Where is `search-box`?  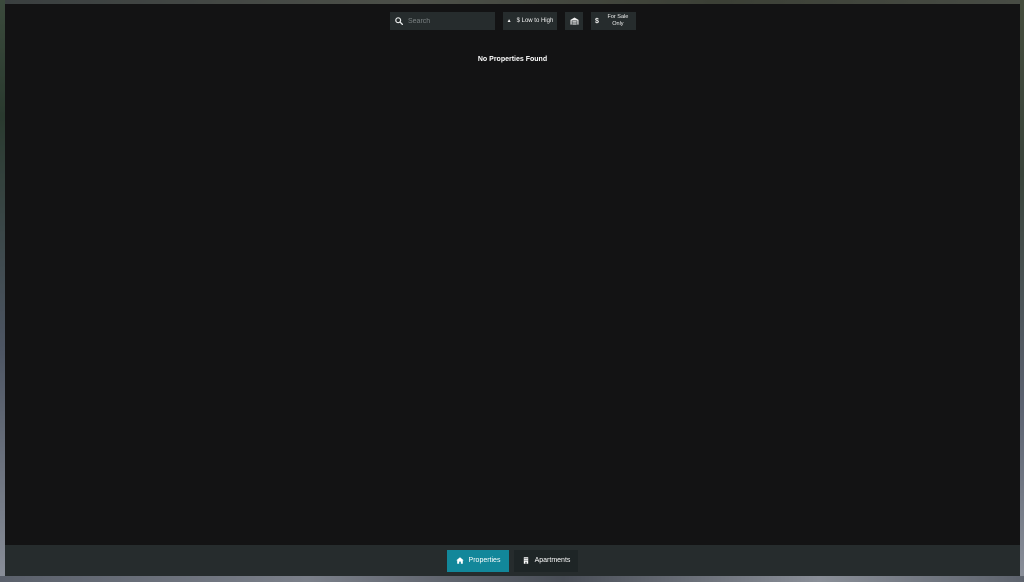 search-box is located at coordinates (442, 21).